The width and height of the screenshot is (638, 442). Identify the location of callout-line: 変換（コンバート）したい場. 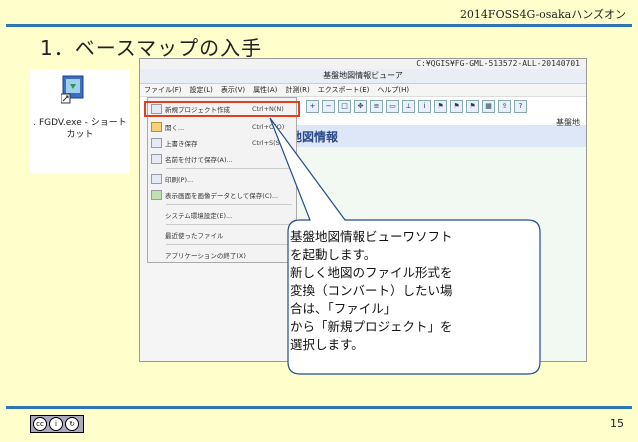
(371, 290).